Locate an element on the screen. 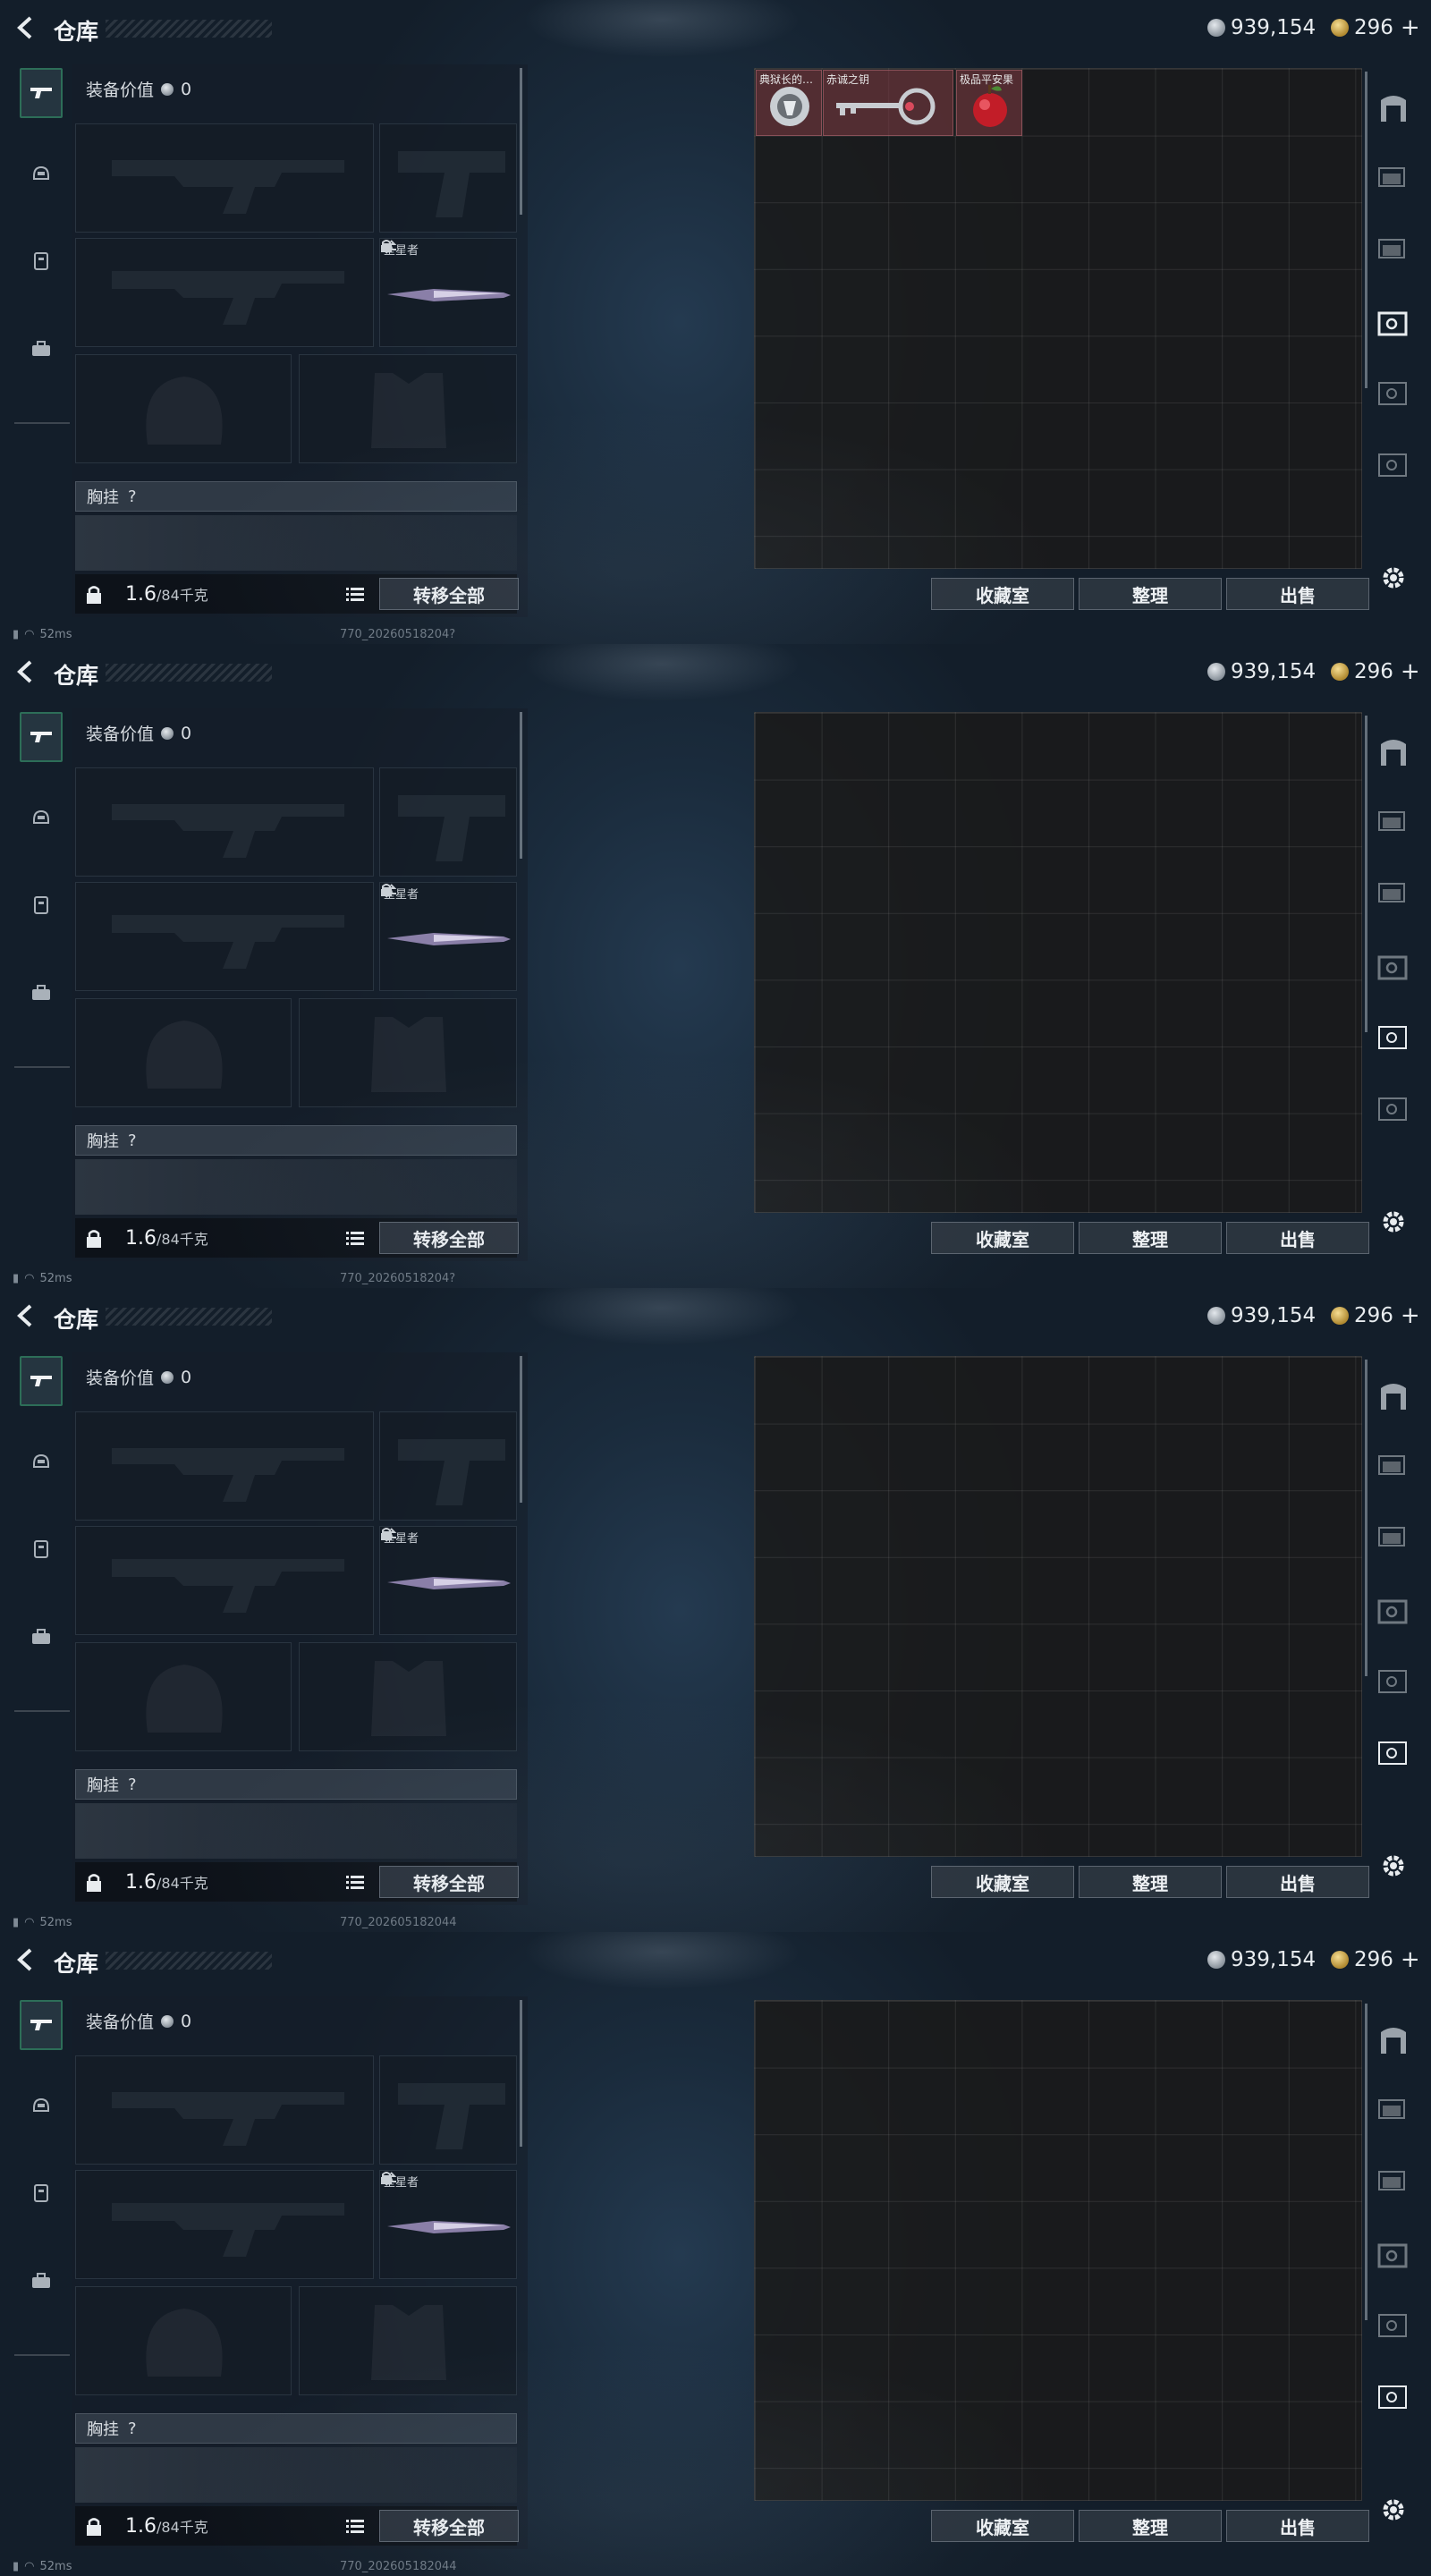 The height and width of the screenshot is (2576, 1431). storage-item: 赤诚之钥 is located at coordinates (888, 103).